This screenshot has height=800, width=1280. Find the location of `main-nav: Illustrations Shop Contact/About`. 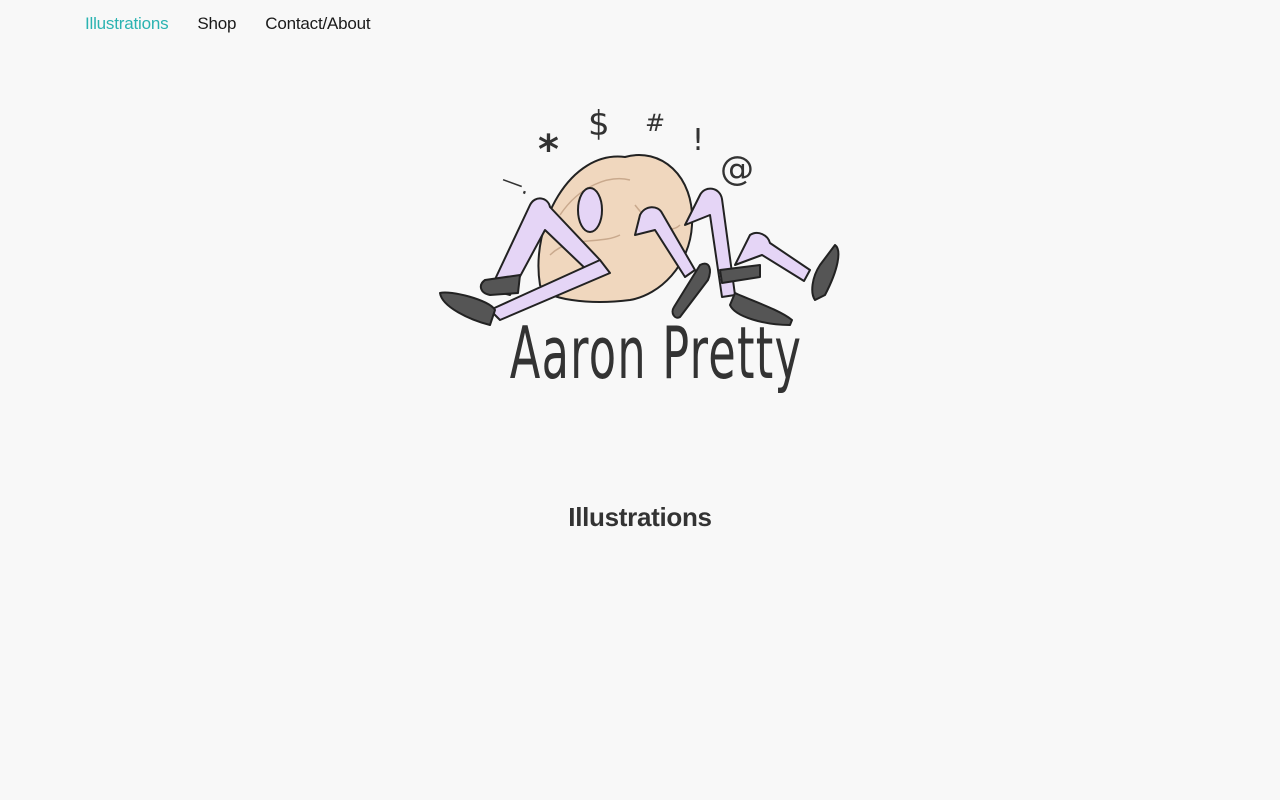

main-nav: Illustrations Shop Contact/About is located at coordinates (228, 24).